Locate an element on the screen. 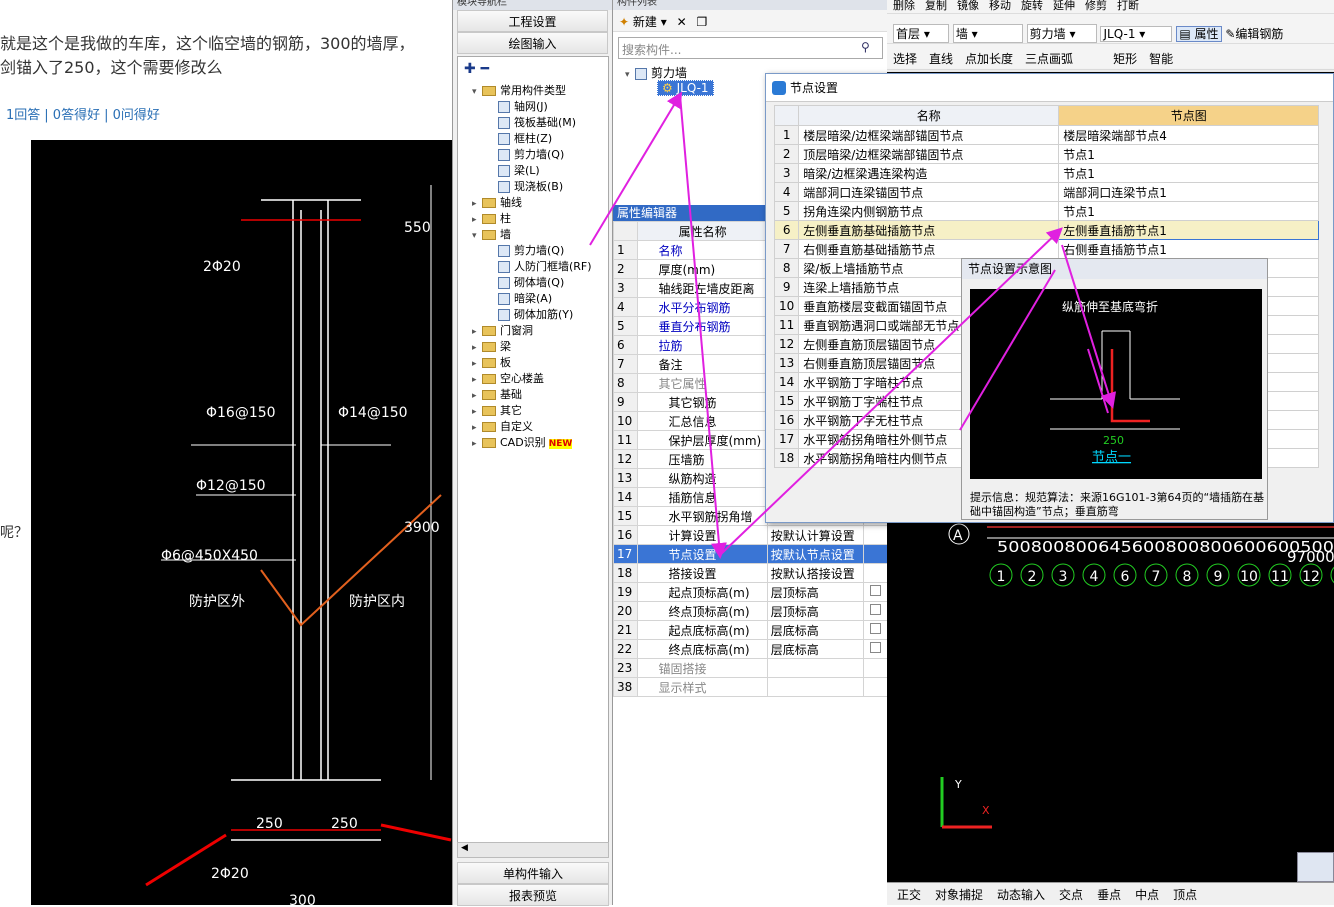 The width and height of the screenshot is (1334, 907). component-item-jlq1: ⚙ JLQ-1 is located at coordinates (685, 88).